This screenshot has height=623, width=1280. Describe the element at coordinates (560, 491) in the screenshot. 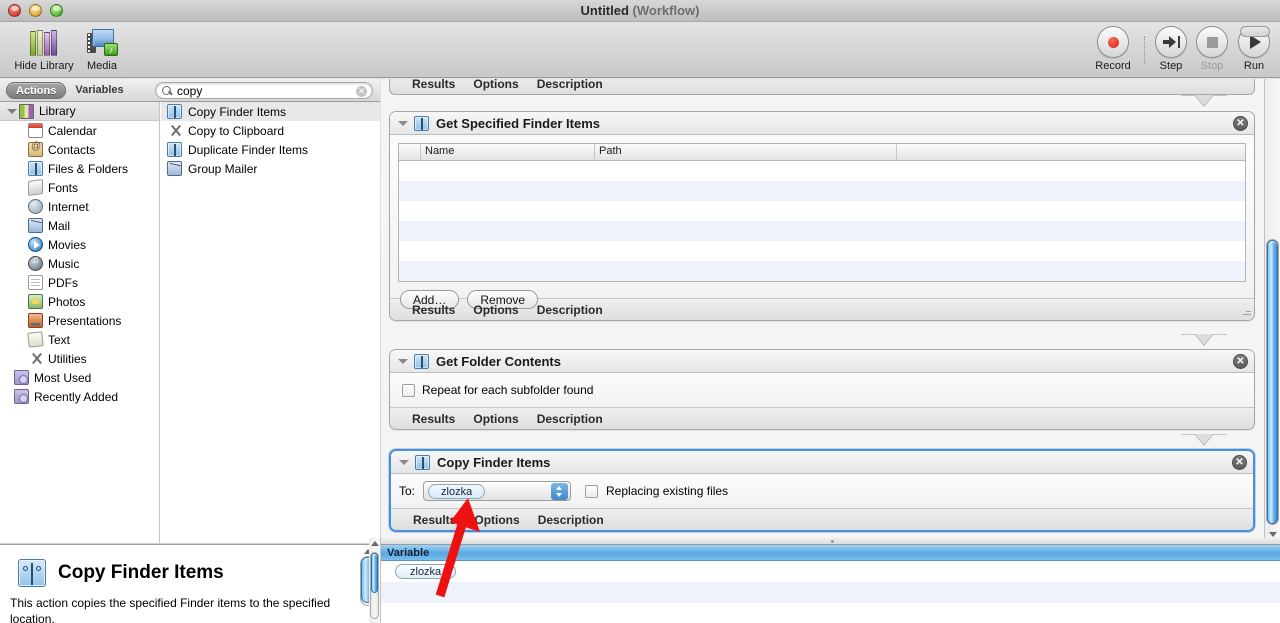

I see `popup-stepper-icon` at that location.